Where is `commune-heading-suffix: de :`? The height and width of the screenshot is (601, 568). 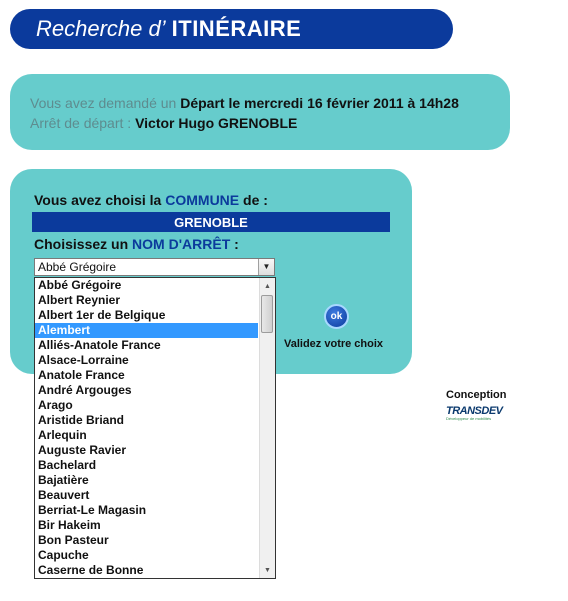
commune-heading-suffix: de : is located at coordinates (255, 200).